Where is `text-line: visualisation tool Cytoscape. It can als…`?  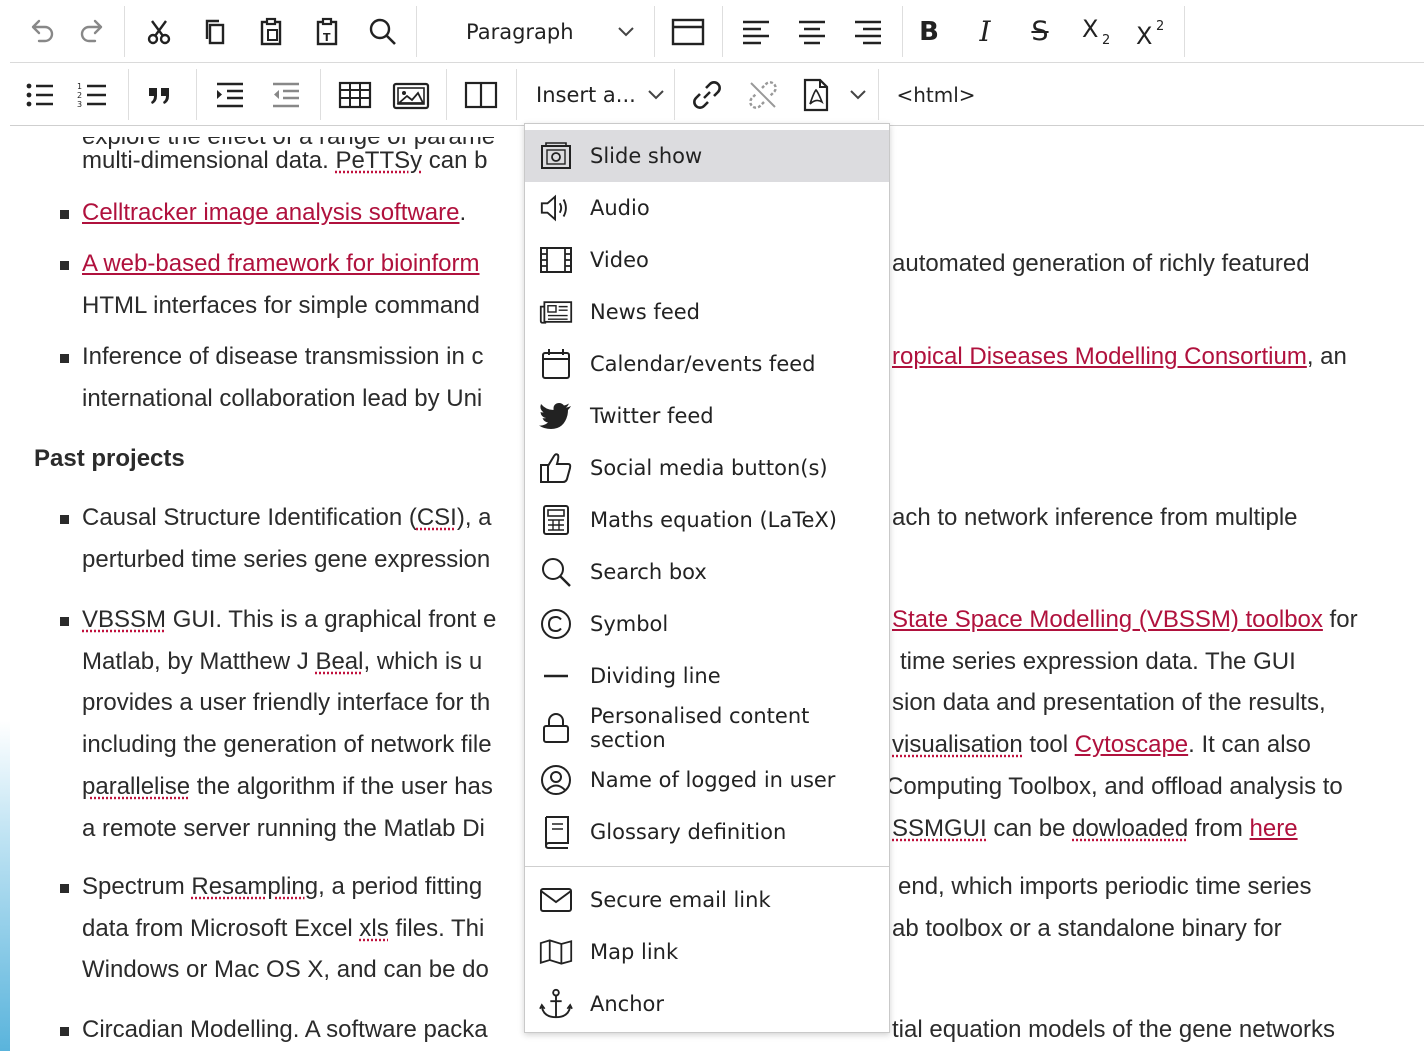 text-line: visualisation tool Cytoscape. It can als… is located at coordinates (1101, 745).